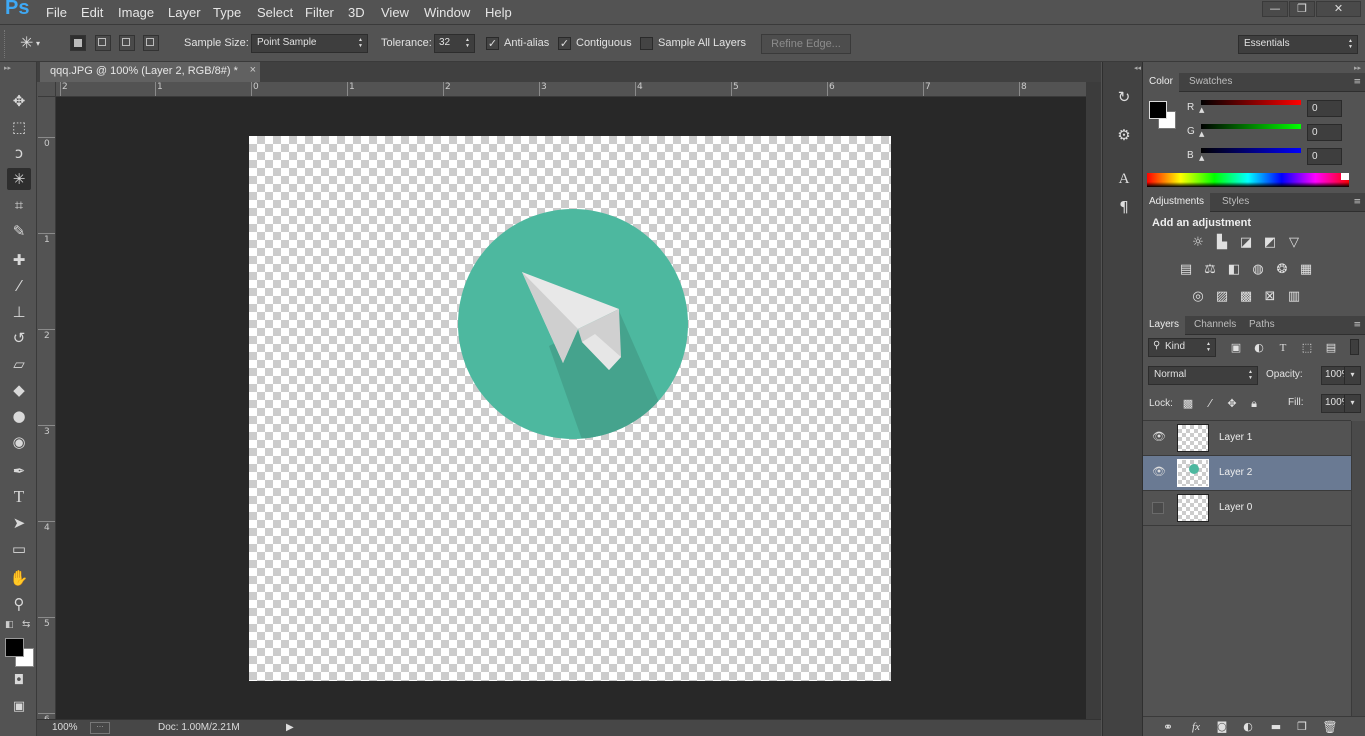 Image resolution: width=1365 pixels, height=736 pixels. I want to click on blend-mode-select: Normal, so click(1203, 375).